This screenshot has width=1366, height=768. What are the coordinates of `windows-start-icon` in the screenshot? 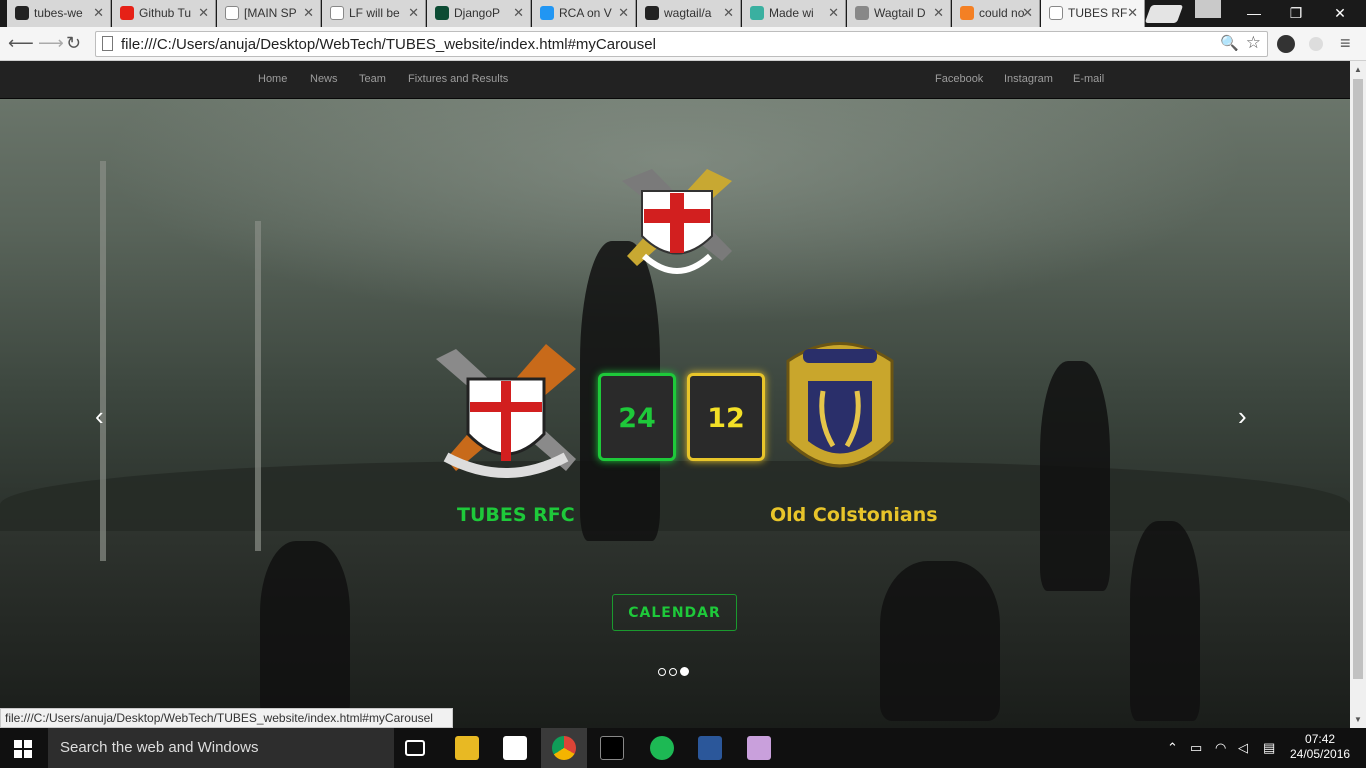 It's located at (23, 749).